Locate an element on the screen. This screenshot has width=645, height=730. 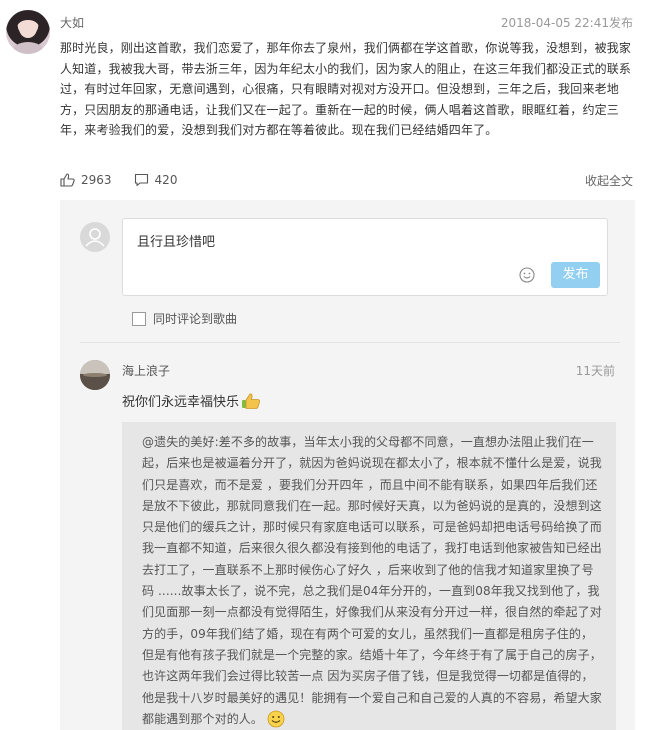
comment-text: 祝你们永远幸福快乐 is located at coordinates (181, 402).